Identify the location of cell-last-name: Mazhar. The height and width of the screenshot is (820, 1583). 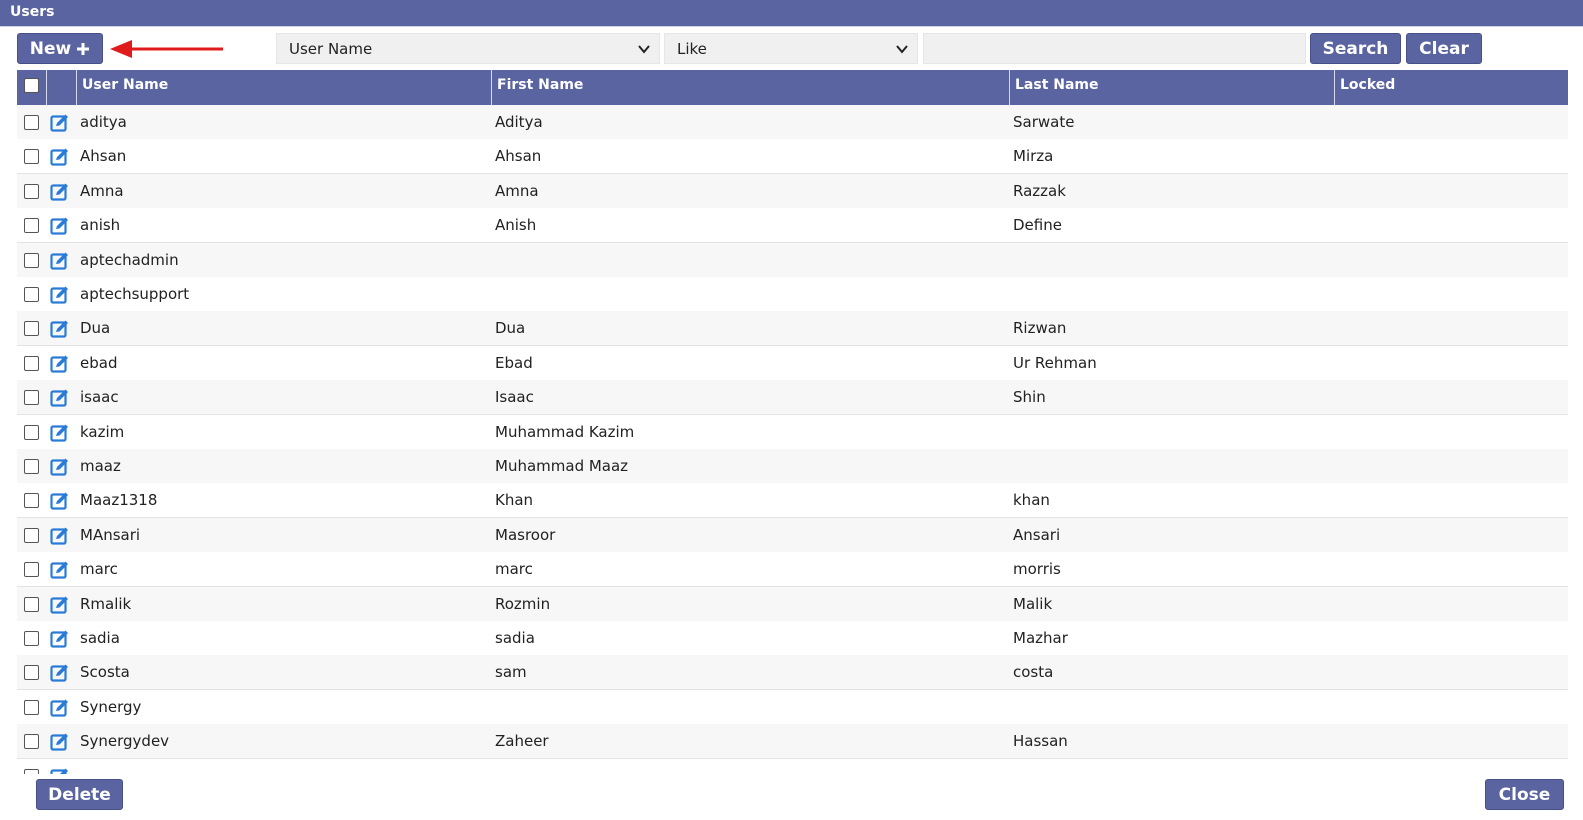
(1040, 638).